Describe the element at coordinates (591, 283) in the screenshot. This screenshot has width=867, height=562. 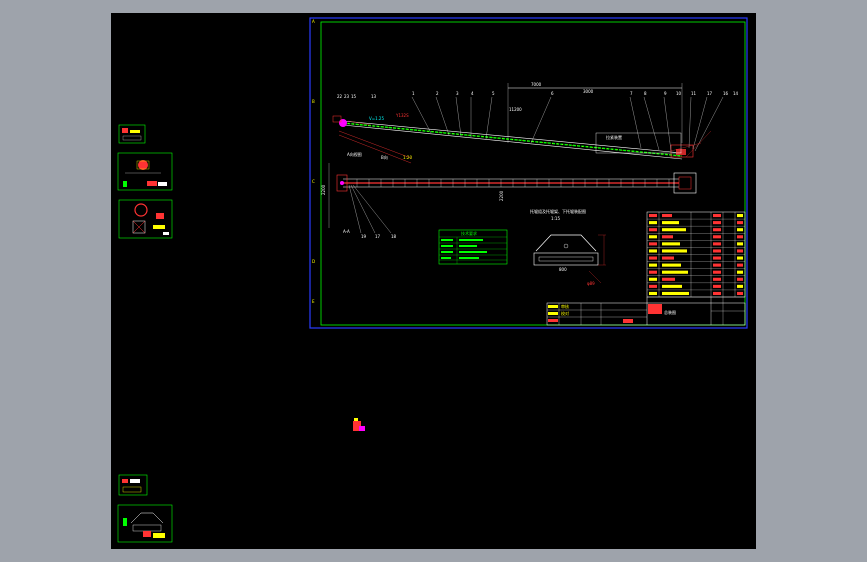
I see `section-note: φ89` at that location.